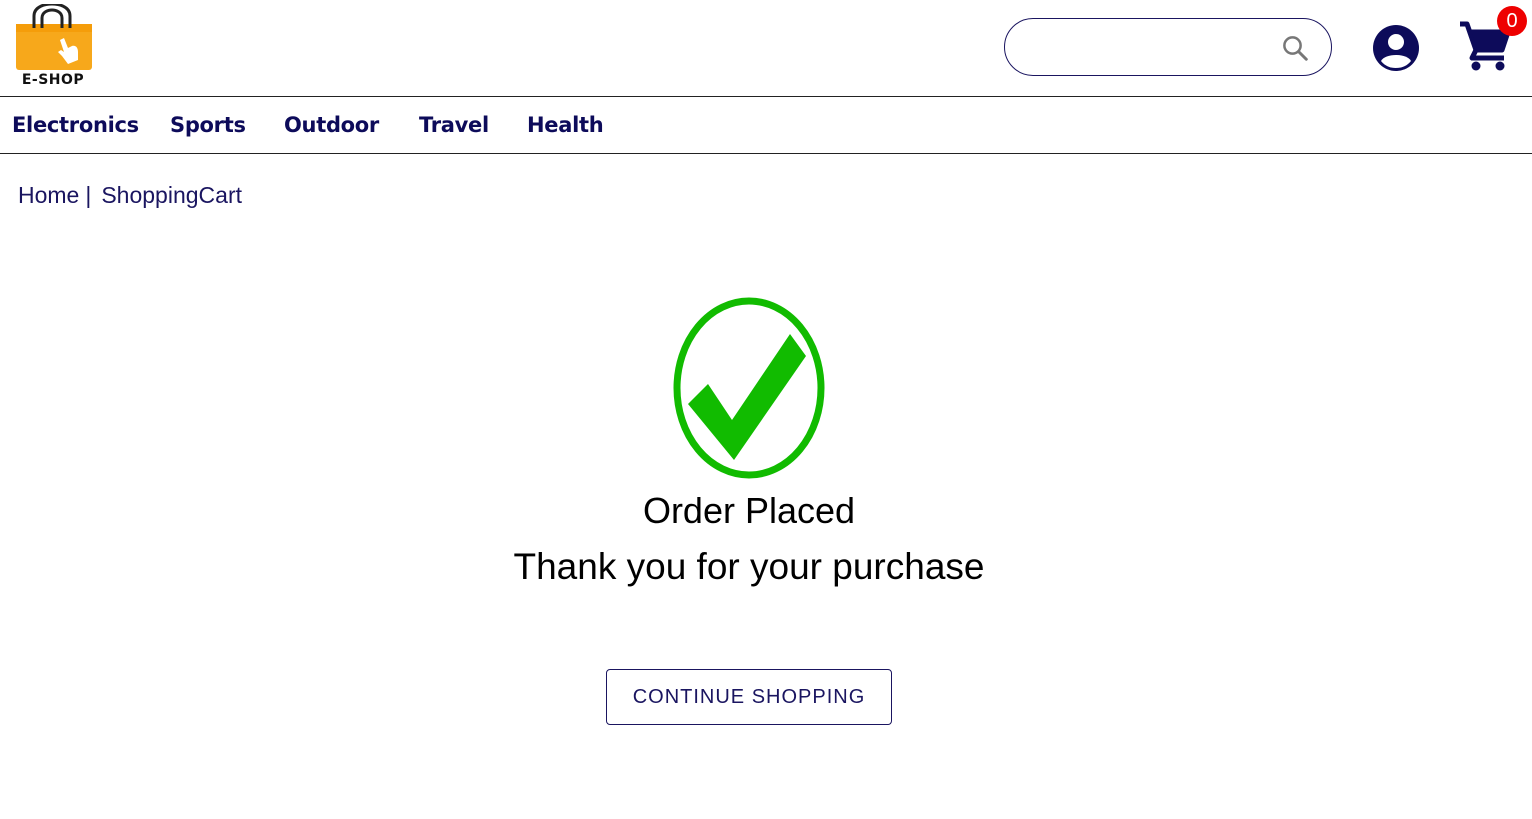  I want to click on order-placed-title: Order Placed, so click(749, 510).